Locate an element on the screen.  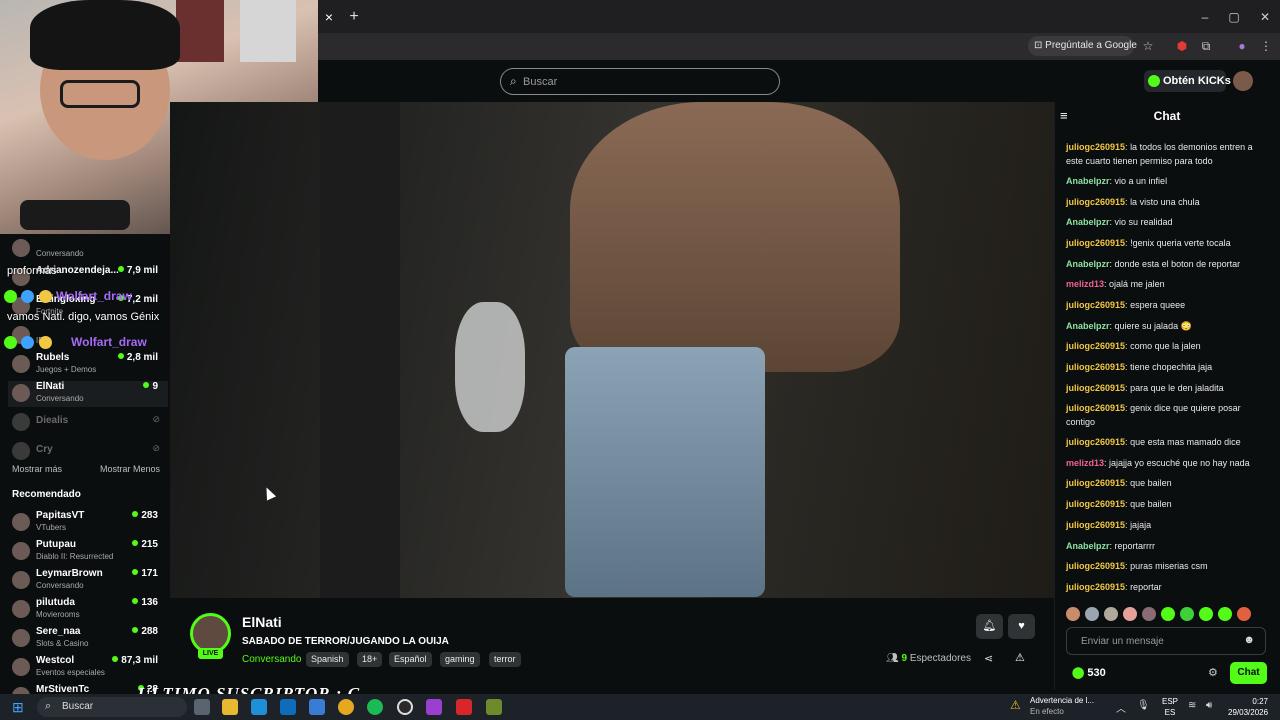
sidebar-channel: Diealis ⊘ is located at coordinates (88, 423).